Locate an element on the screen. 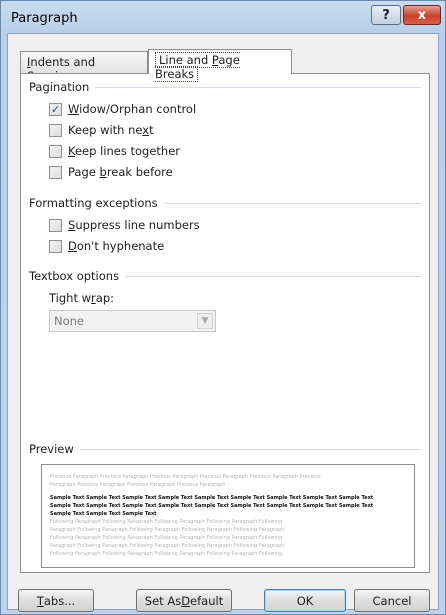  suppress-line-numbers-checkbox: Suppress line numbers is located at coordinates (124, 225).